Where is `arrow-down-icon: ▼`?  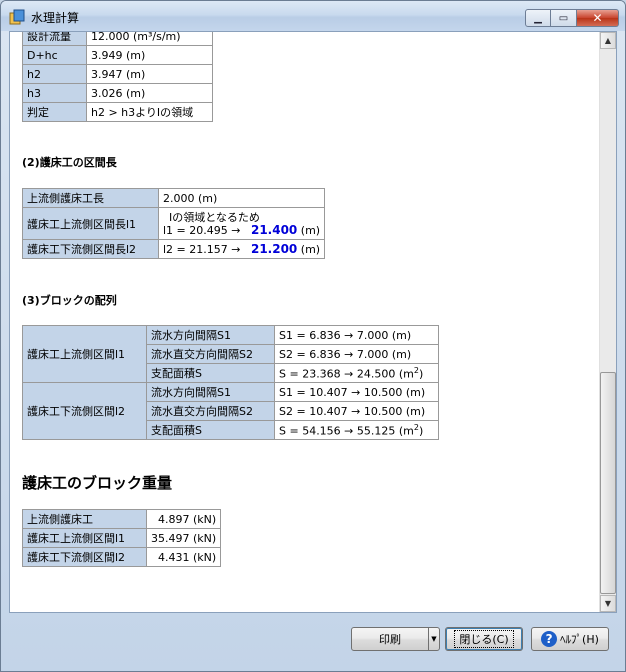 arrow-down-icon: ▼ is located at coordinates (608, 603).